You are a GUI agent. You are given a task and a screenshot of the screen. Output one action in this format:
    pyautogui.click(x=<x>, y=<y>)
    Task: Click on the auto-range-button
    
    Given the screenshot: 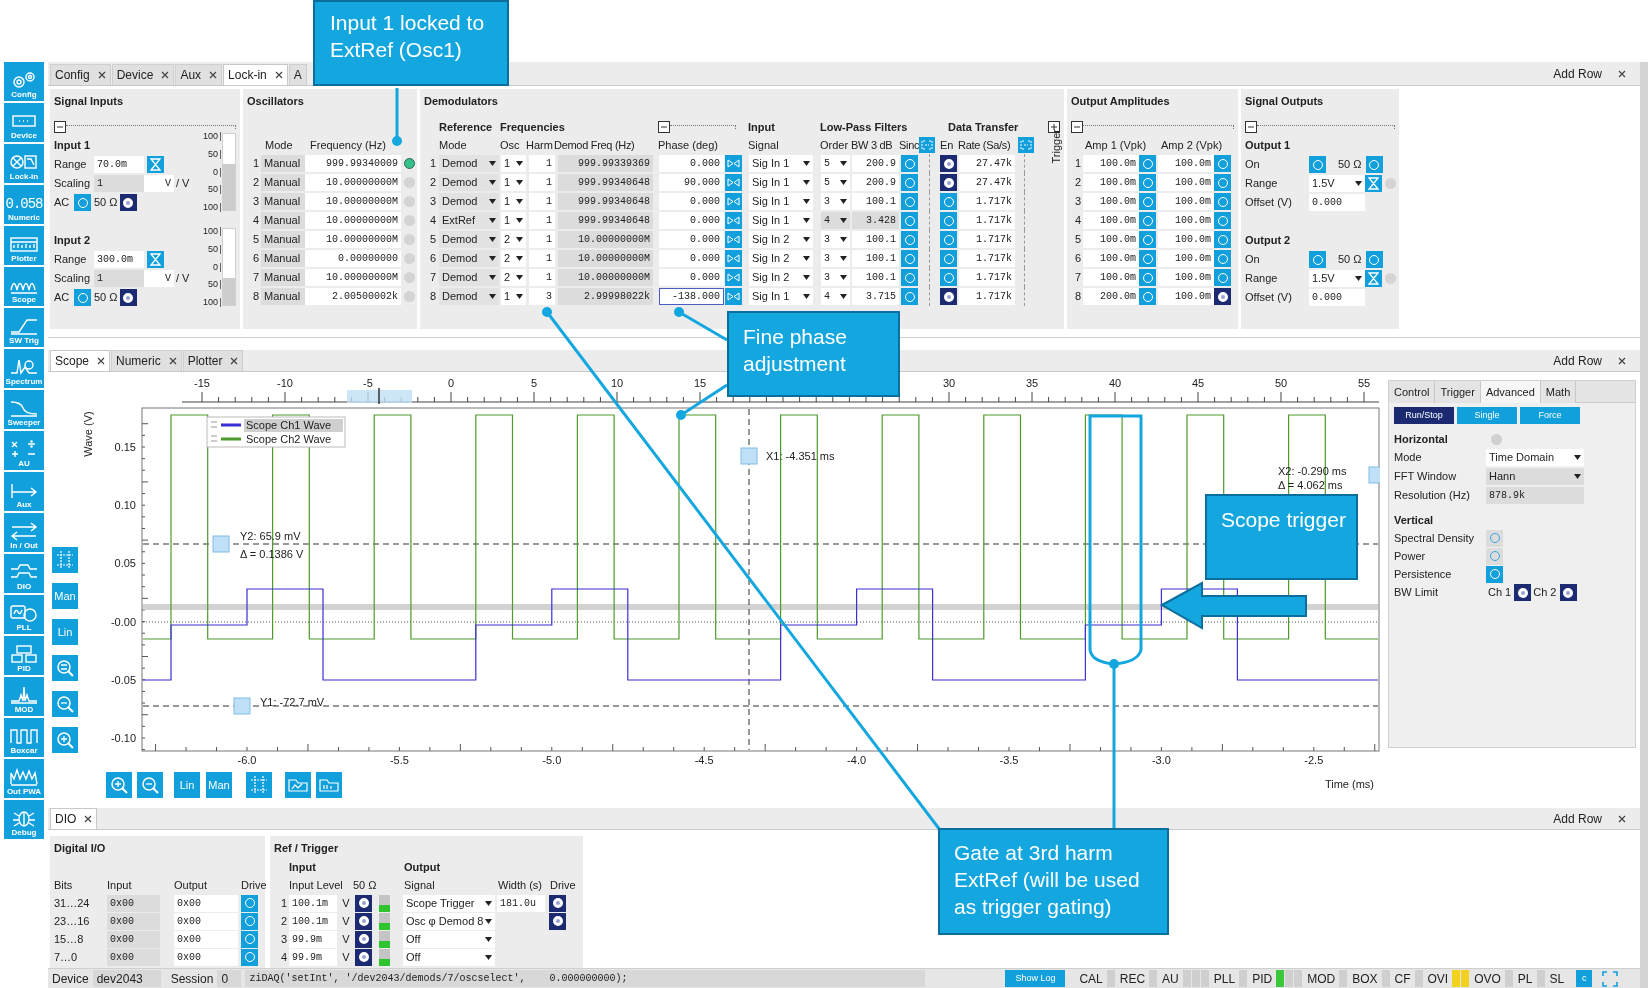 What is the action you would take?
    pyautogui.click(x=155, y=164)
    